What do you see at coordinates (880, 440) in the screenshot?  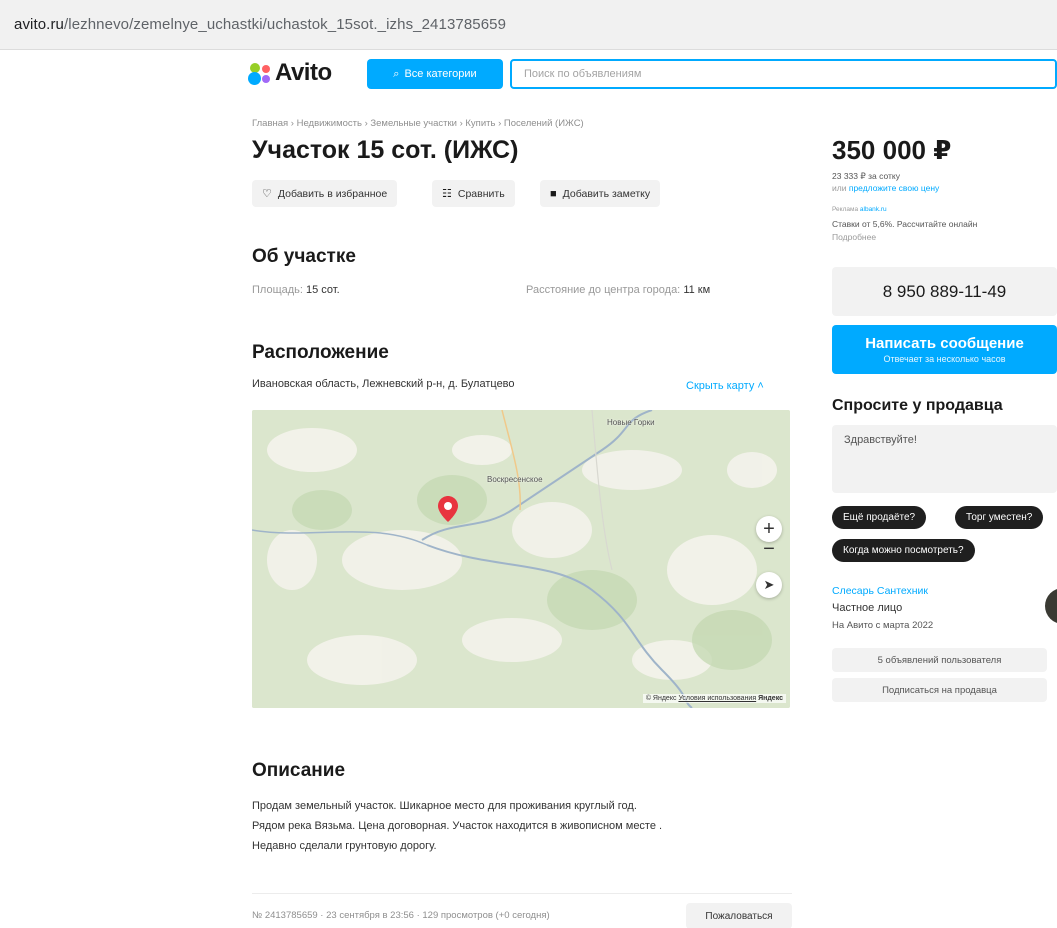 I see `message-value: Здравствуйте!` at bounding box center [880, 440].